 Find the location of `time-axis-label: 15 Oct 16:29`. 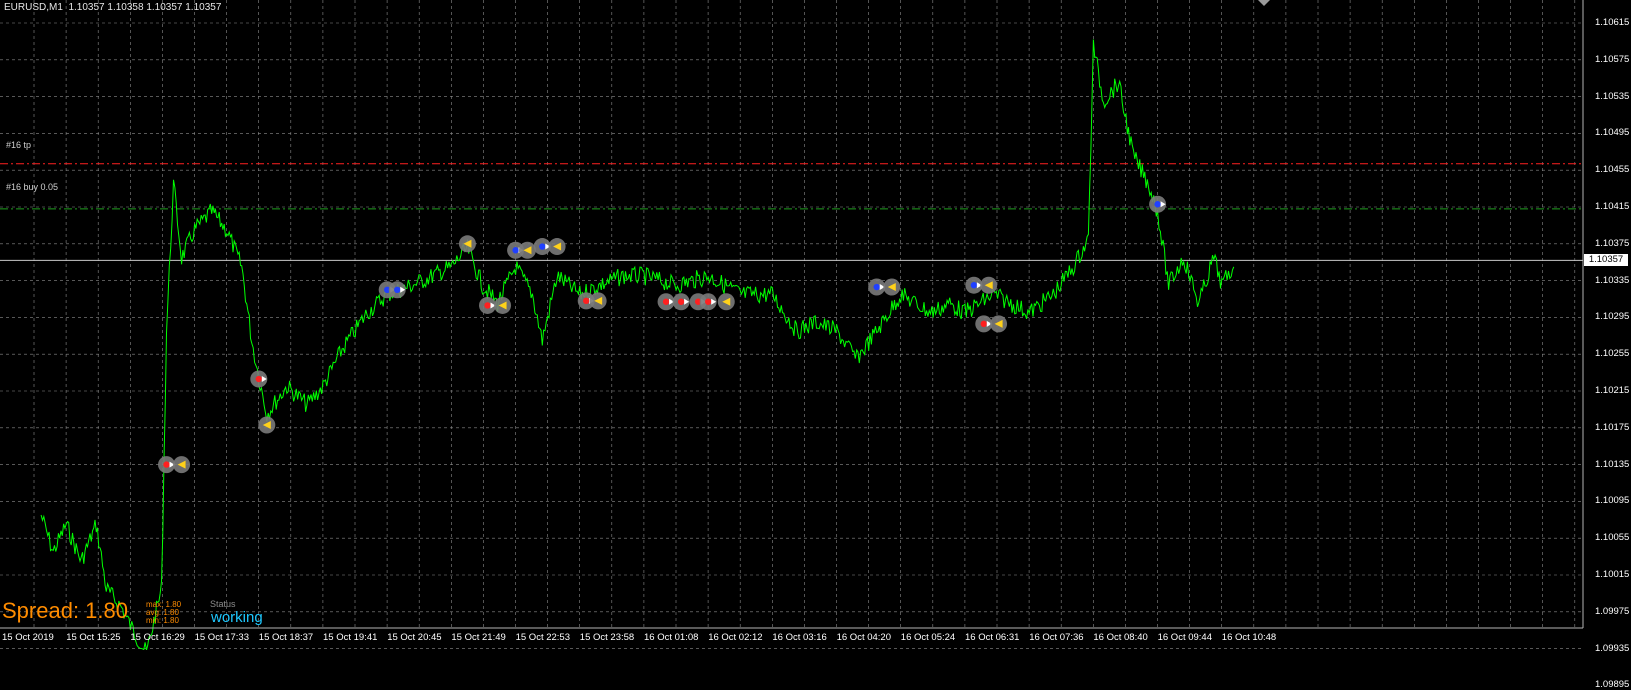

time-axis-label: 15 Oct 16:29 is located at coordinates (157, 637).